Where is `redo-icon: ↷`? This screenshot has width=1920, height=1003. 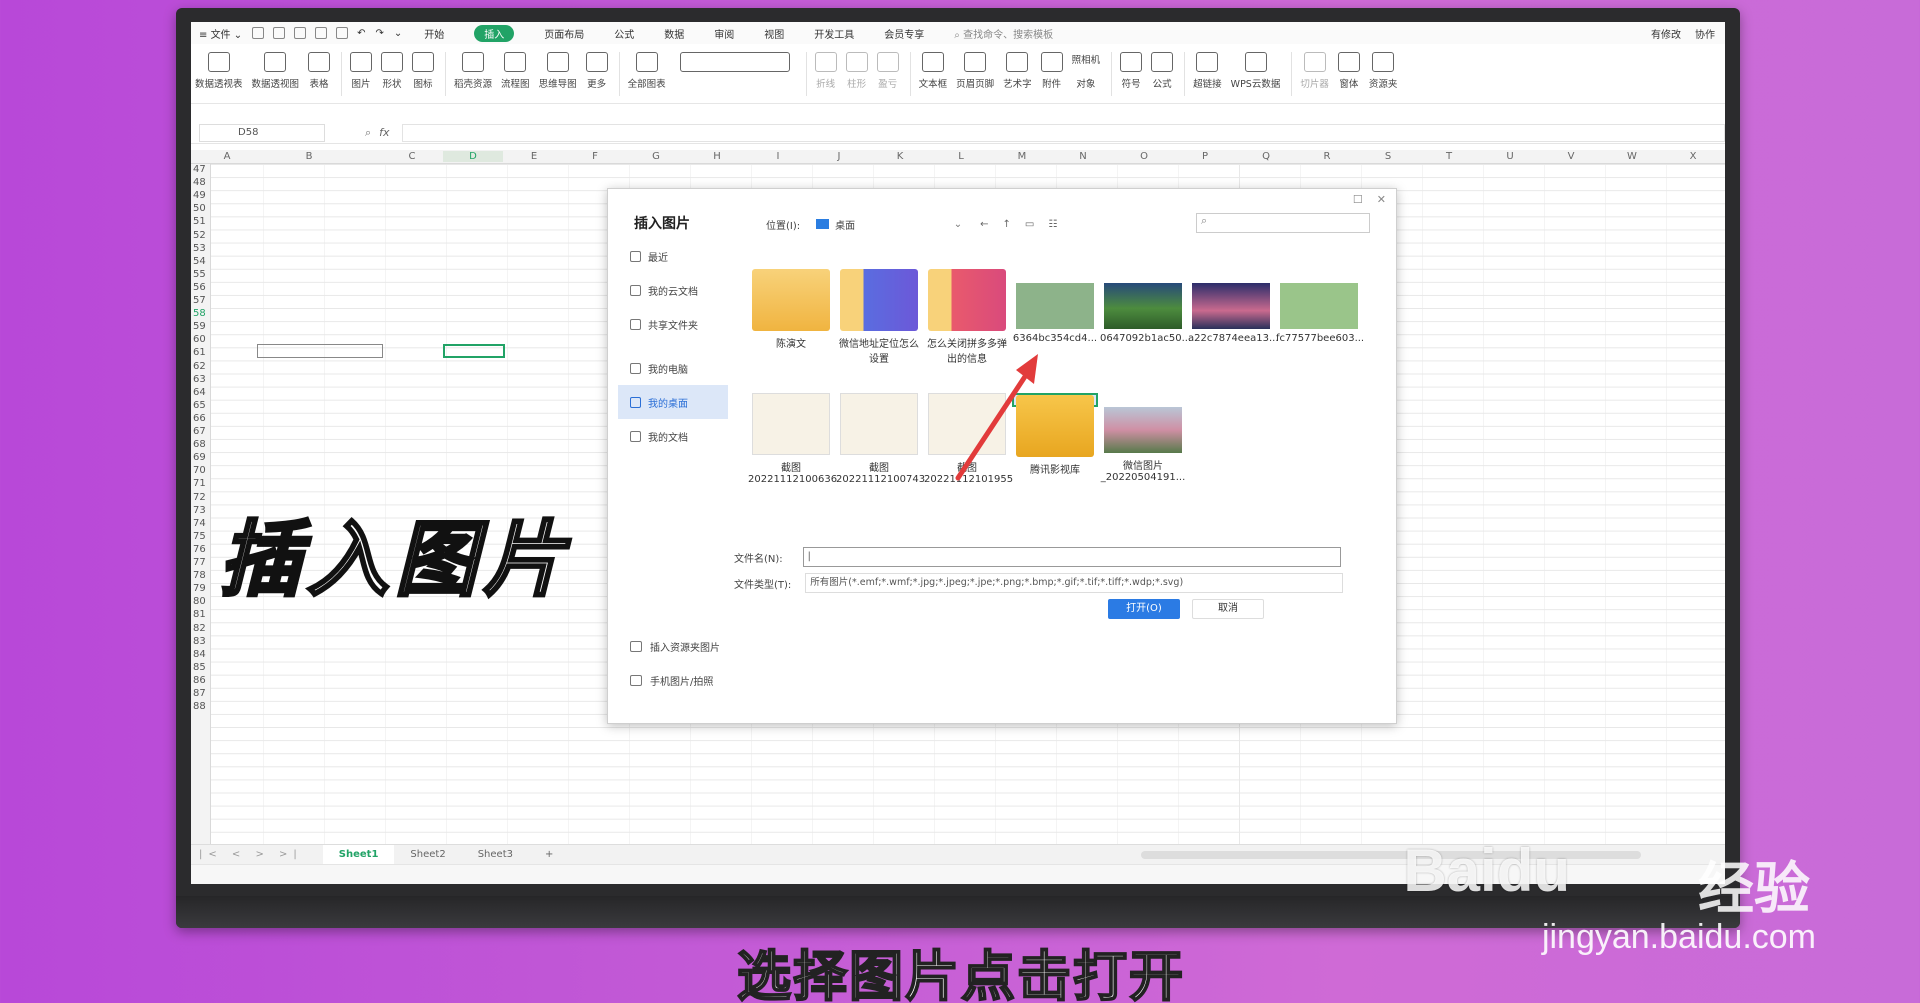 redo-icon: ↷ is located at coordinates (380, 33).